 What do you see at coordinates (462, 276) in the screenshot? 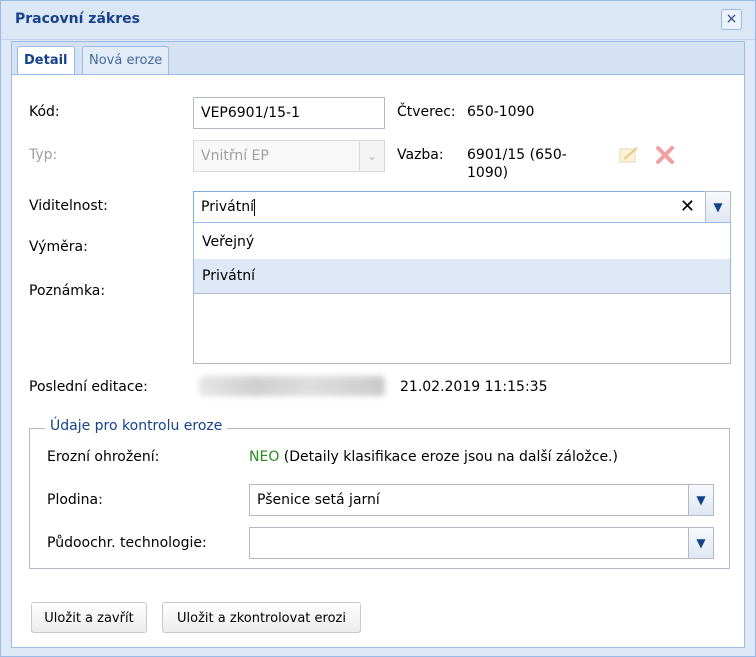
I see `option-privatni: Privátní` at bounding box center [462, 276].